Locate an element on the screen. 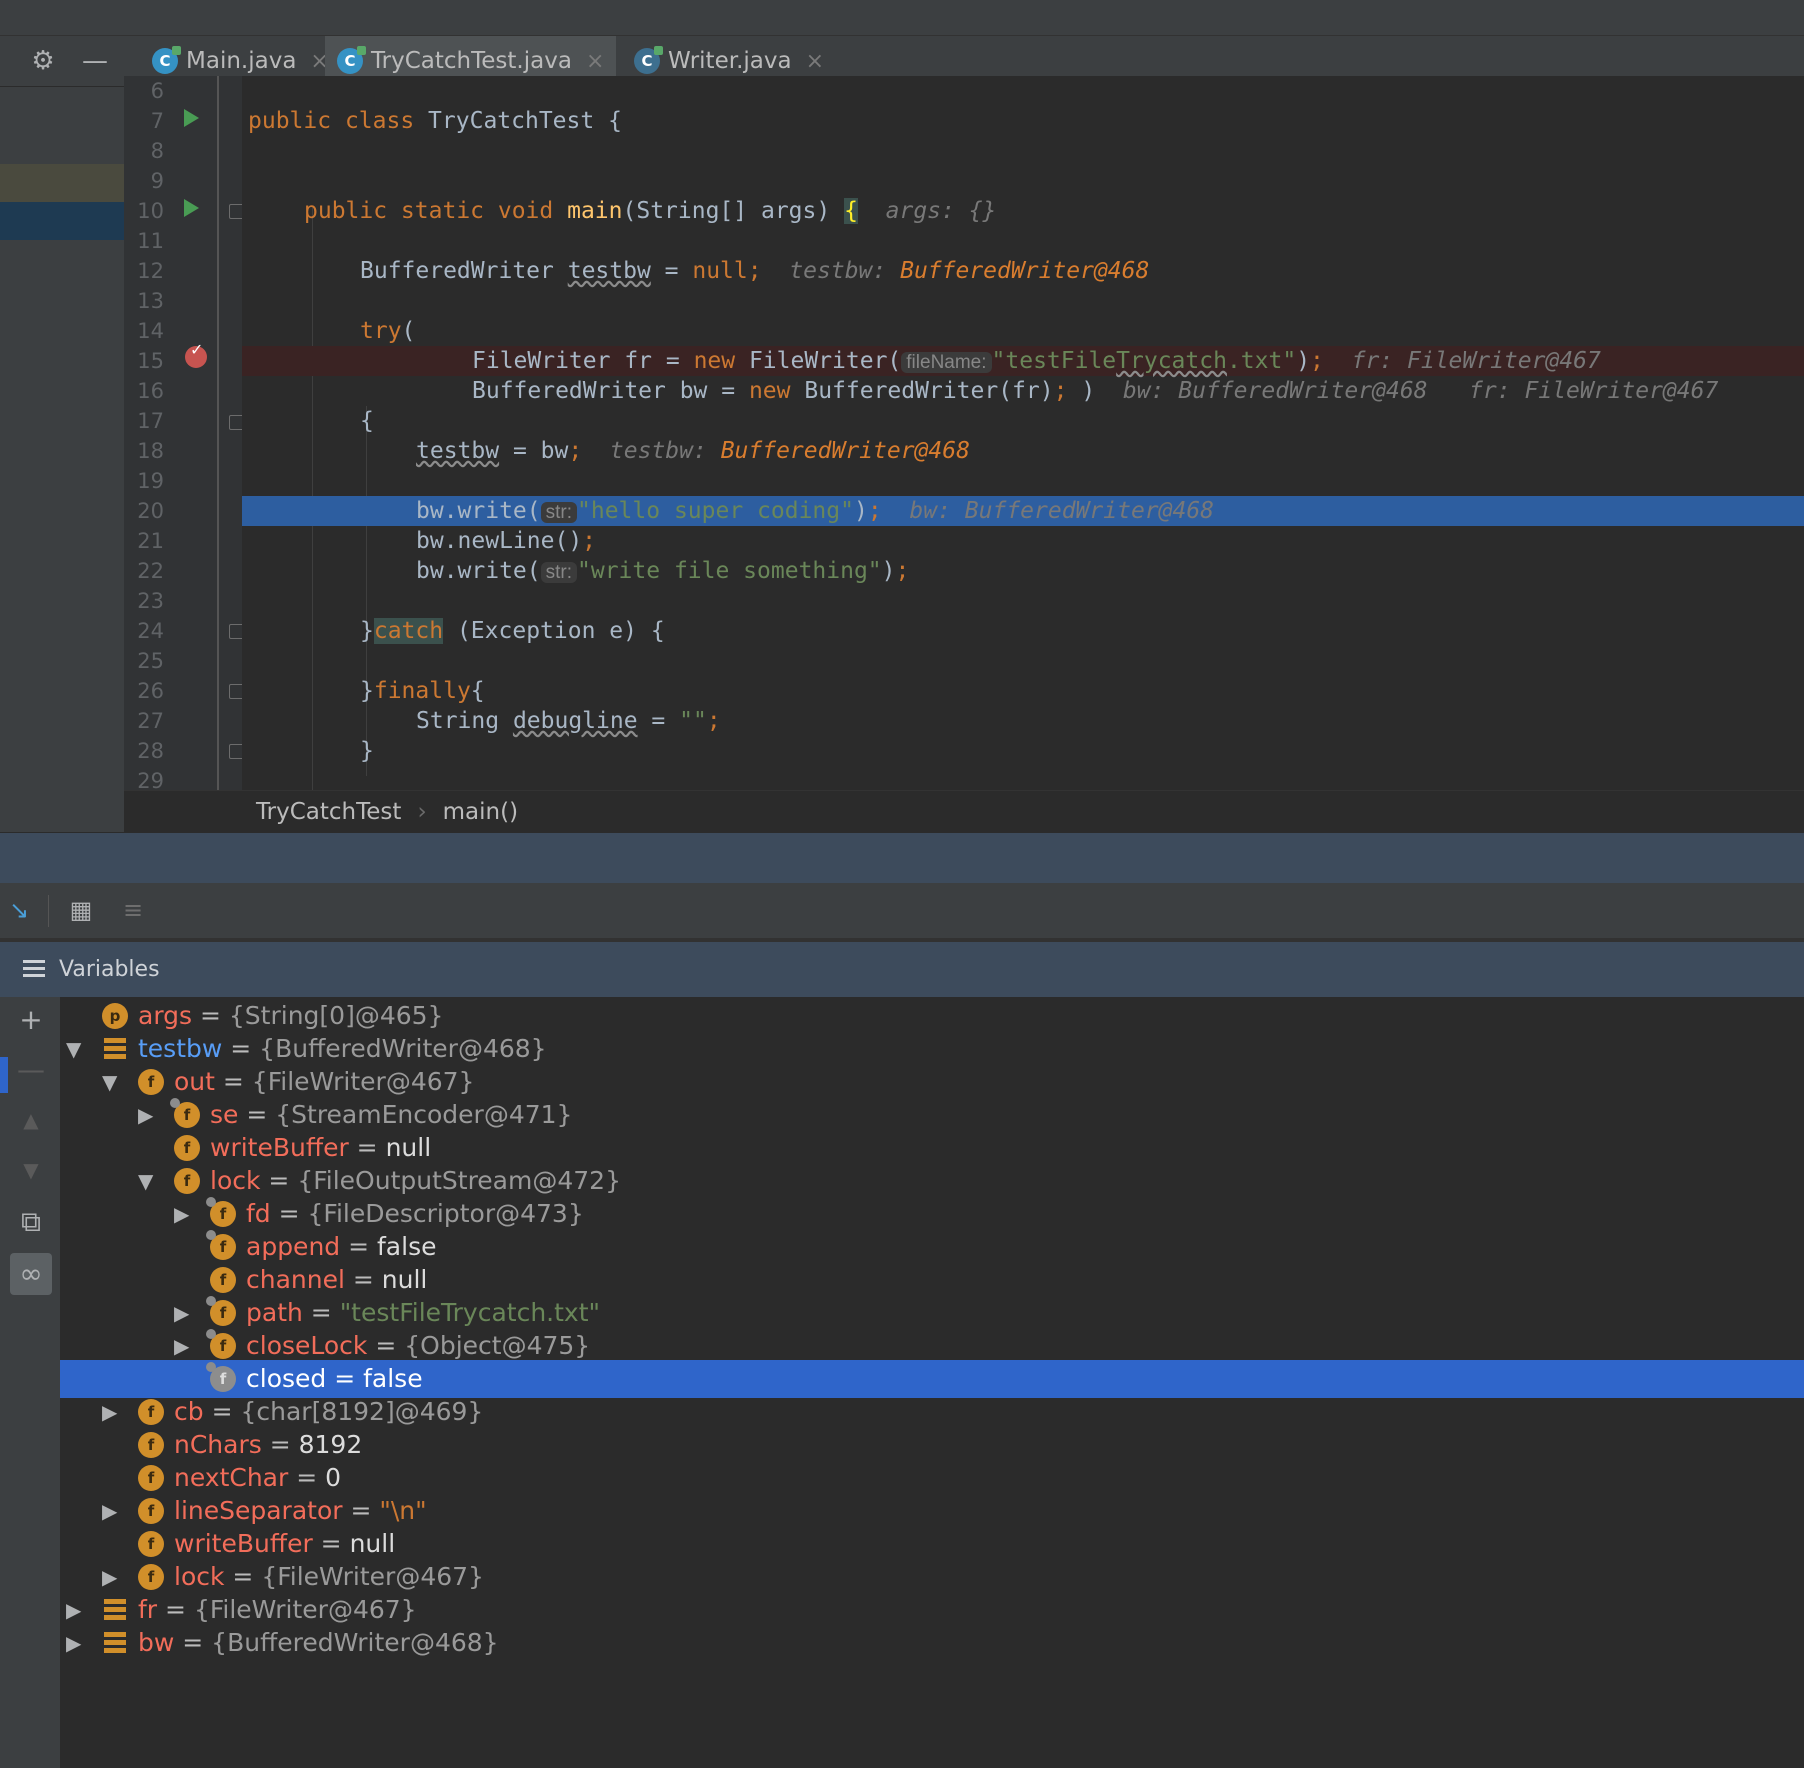 This screenshot has height=1768, width=1804. move-up-icon: ▲ is located at coordinates (31, 1120).